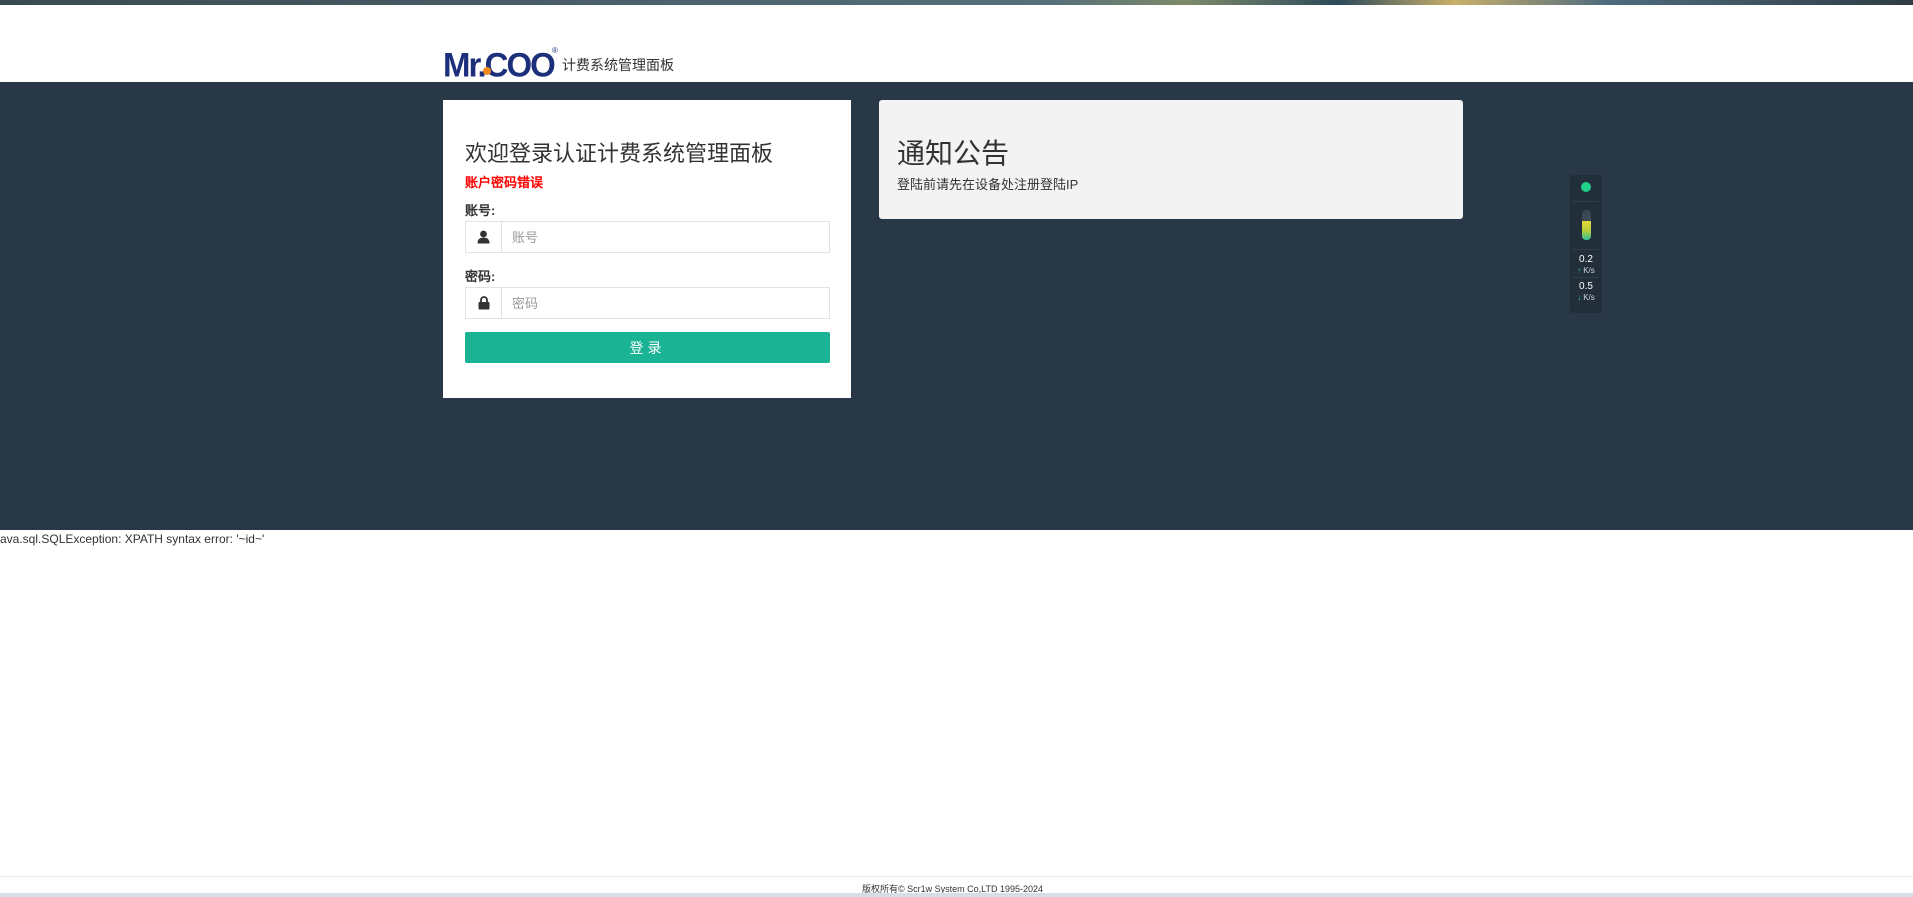 The width and height of the screenshot is (1913, 897). What do you see at coordinates (619, 153) in the screenshot?
I see `login-title: 欢迎登录认证计费系统管理面板` at bounding box center [619, 153].